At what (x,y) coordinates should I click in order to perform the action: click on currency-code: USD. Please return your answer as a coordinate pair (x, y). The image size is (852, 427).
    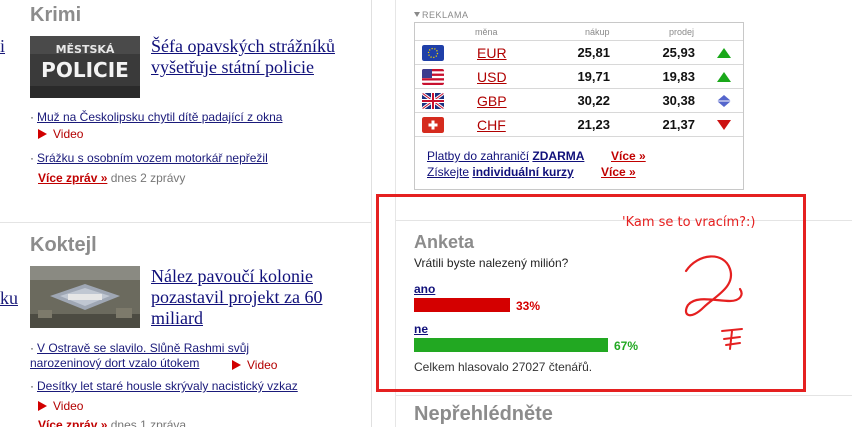
    Looking at the image, I should click on (492, 77).